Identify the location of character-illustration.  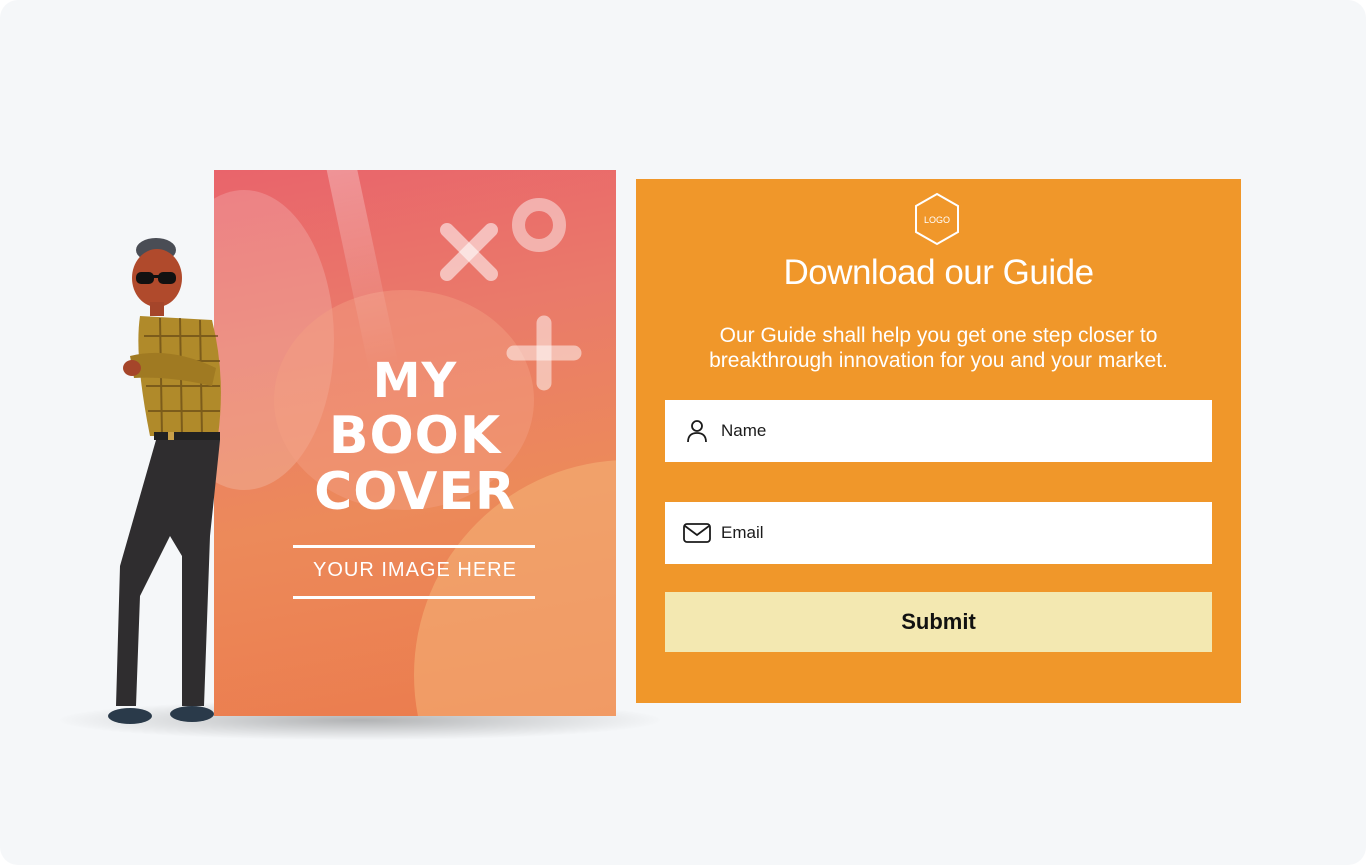
(164, 481).